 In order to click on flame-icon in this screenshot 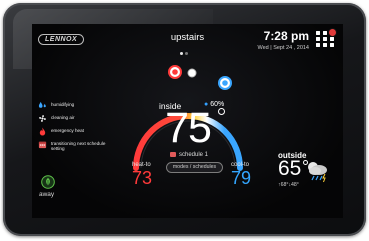, I will do `click(42, 131)`.